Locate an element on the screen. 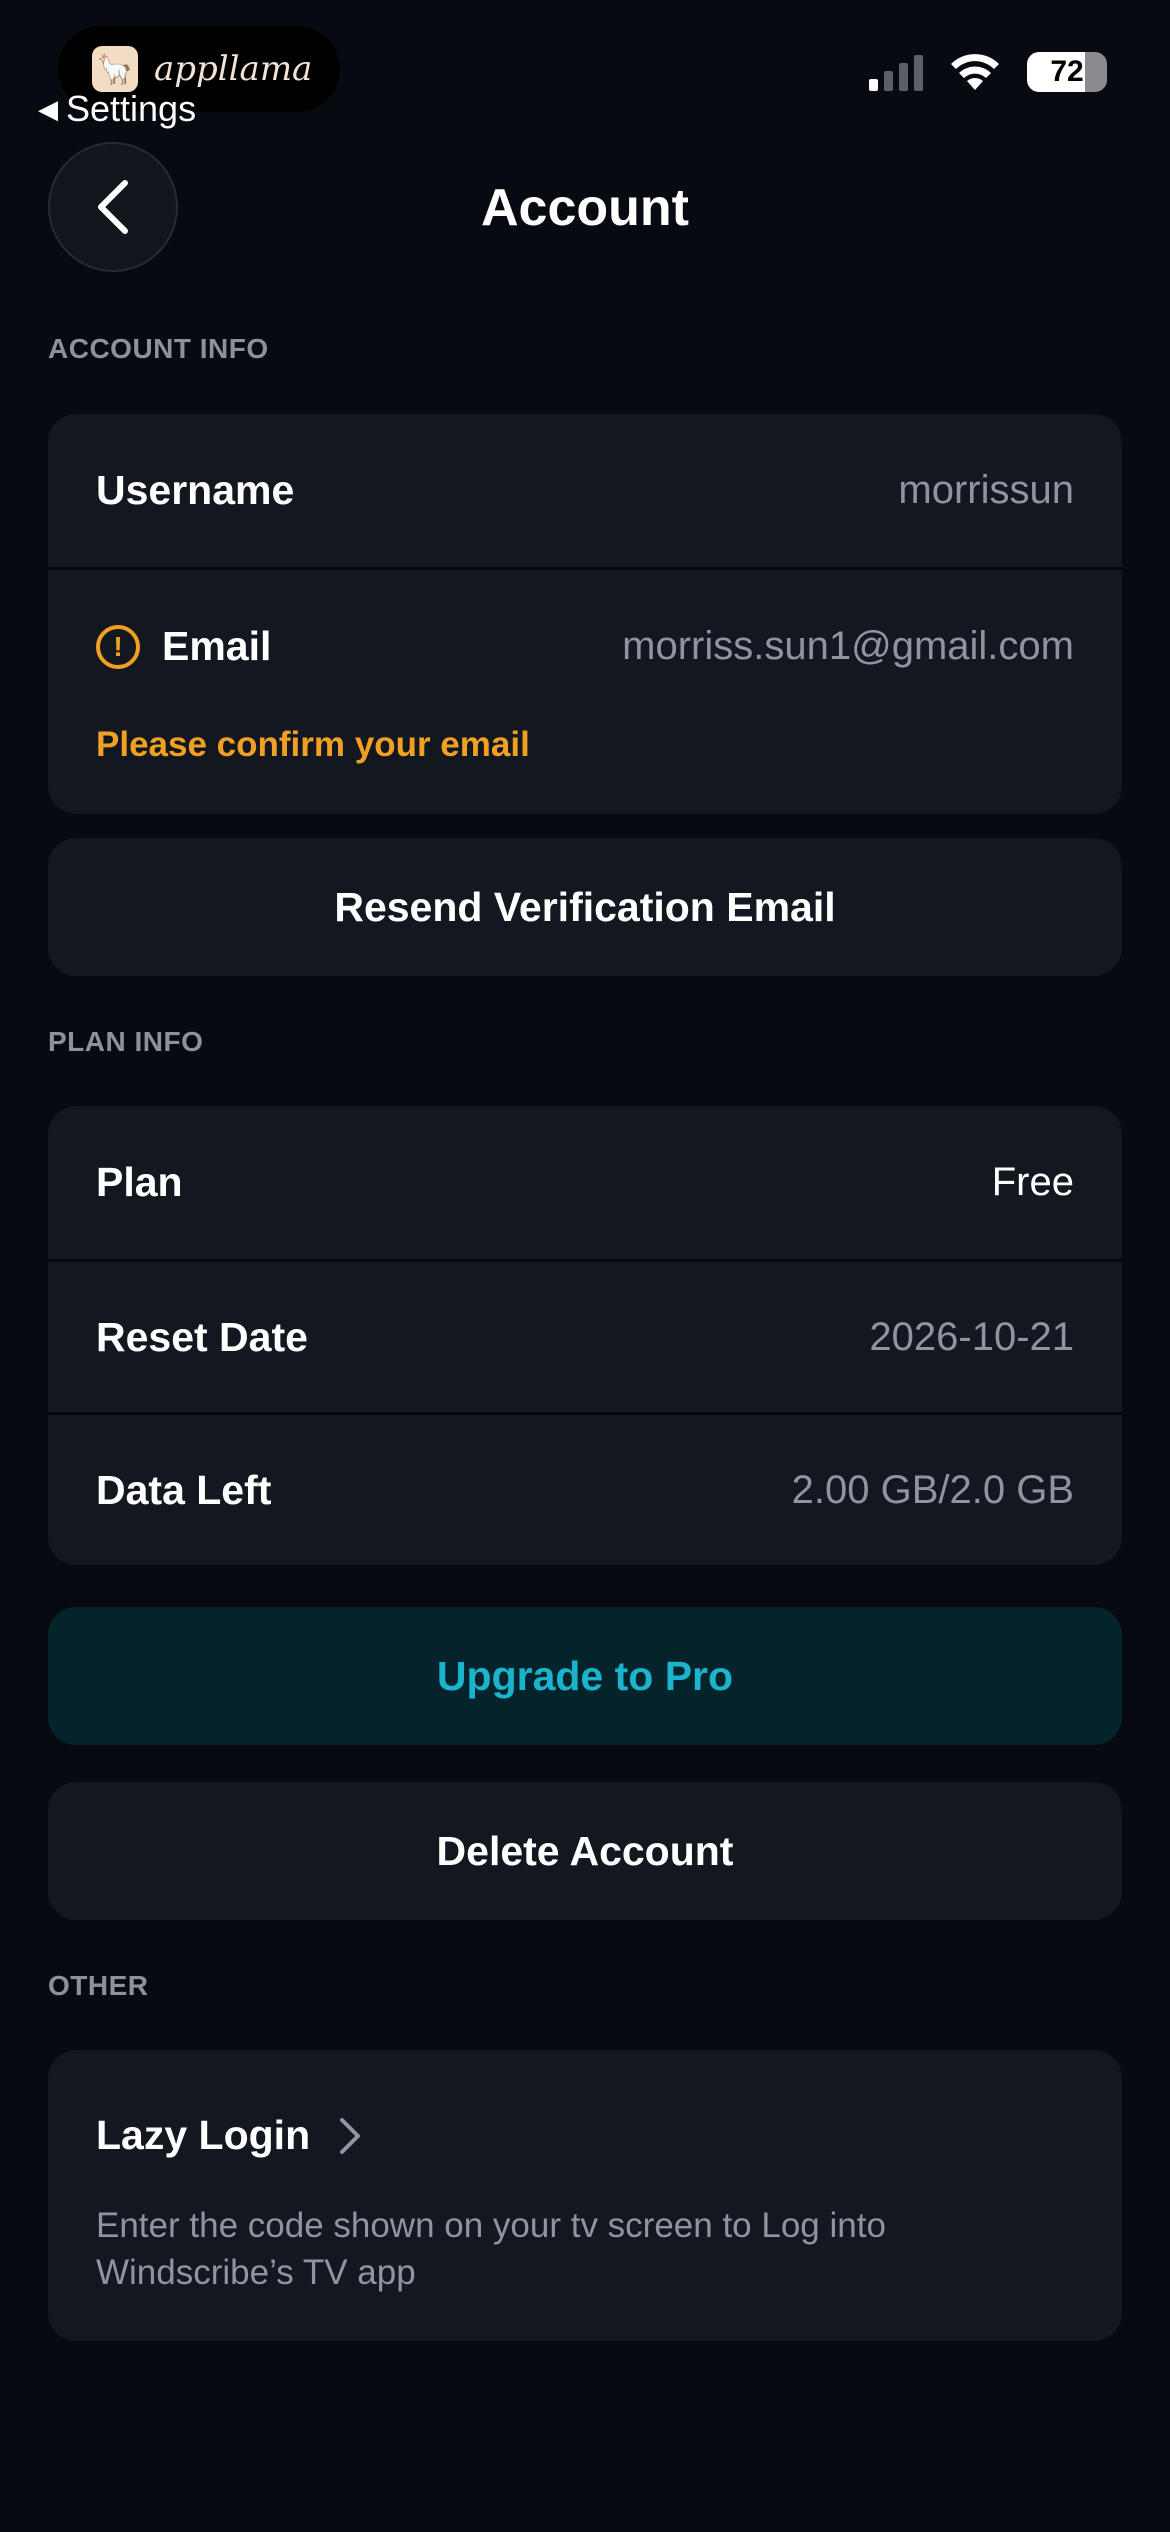  warning-icon: ! is located at coordinates (118, 646).